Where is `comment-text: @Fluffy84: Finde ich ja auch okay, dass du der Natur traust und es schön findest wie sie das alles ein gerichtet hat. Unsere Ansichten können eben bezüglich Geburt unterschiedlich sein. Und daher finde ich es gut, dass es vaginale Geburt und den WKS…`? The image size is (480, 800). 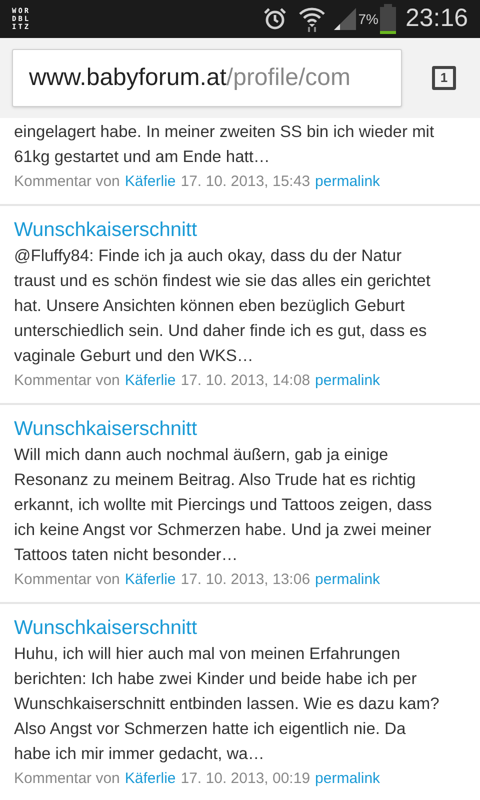
comment-text: @Fluffy84: Finde ich ja auch okay, dass du der Natur traust und es schön findest wie sie das alles ein gerichtet hat. Unsere Ansichten können eben bezüglich Geburt unterschiedlich sein. Und daher finde ich es gut, dass es vaginale Geburt und den WKS… is located at coordinates (222, 306).